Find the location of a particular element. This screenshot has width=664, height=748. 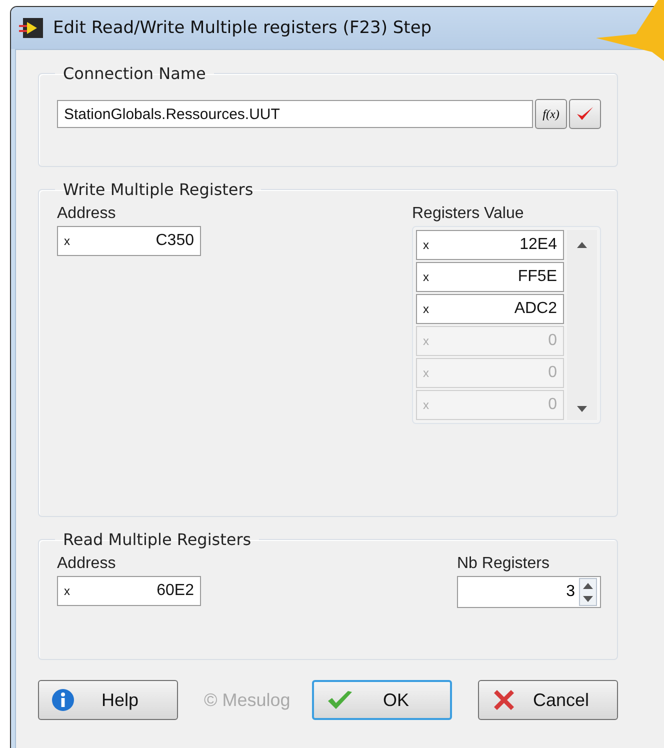

register-field: x ADC2 is located at coordinates (490, 309).